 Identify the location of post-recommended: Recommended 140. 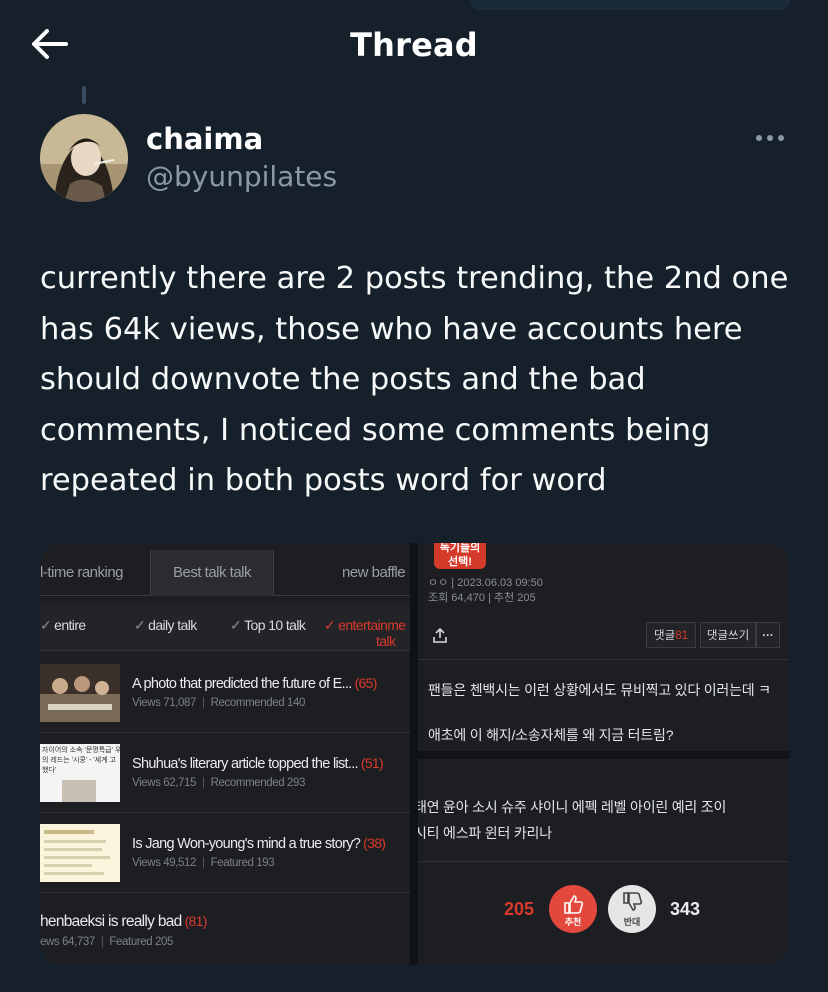
(258, 703).